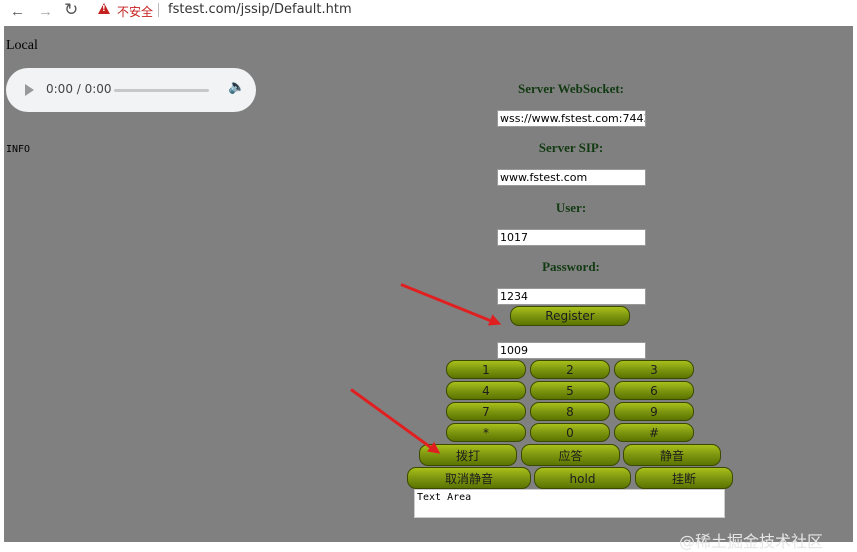 This screenshot has width=857, height=552. I want to click on info-label: INFO, so click(18, 149).